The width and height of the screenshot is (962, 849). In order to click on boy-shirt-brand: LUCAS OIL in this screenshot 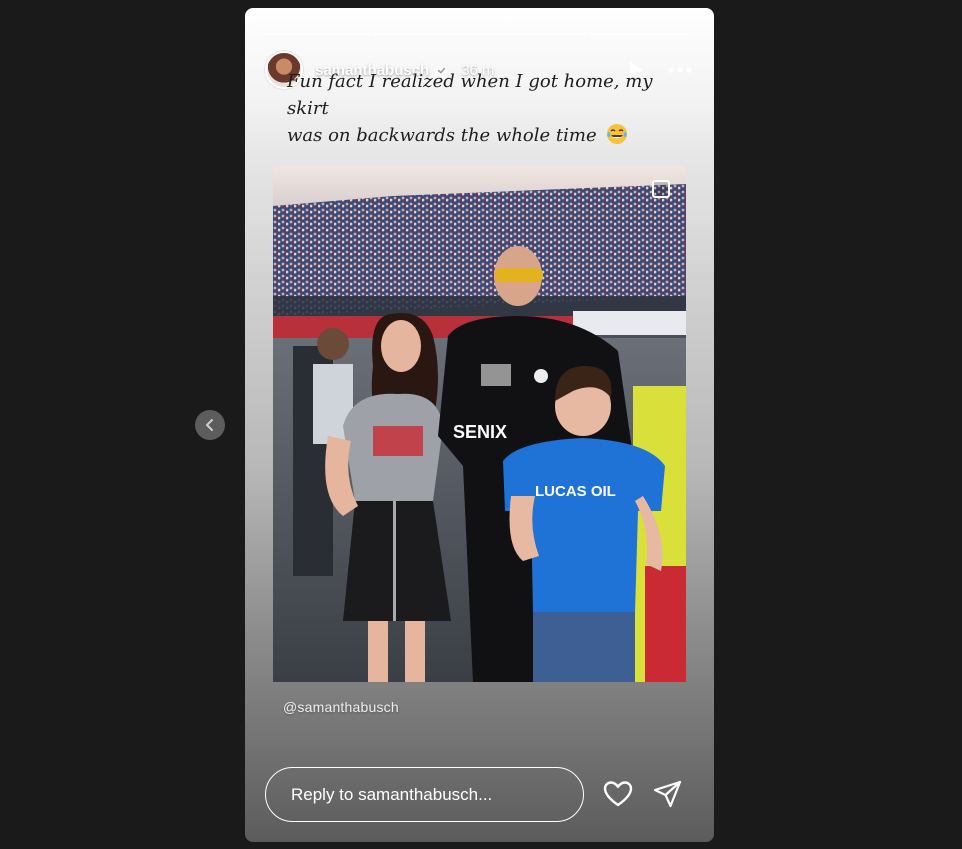, I will do `click(575, 491)`.